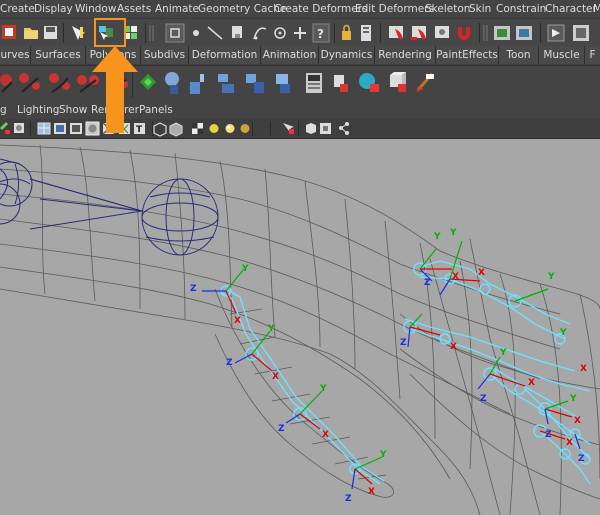 This screenshot has height=515, width=600. What do you see at coordinates (314, 83) in the screenshot?
I see `wire-deformer-icon` at bounding box center [314, 83].